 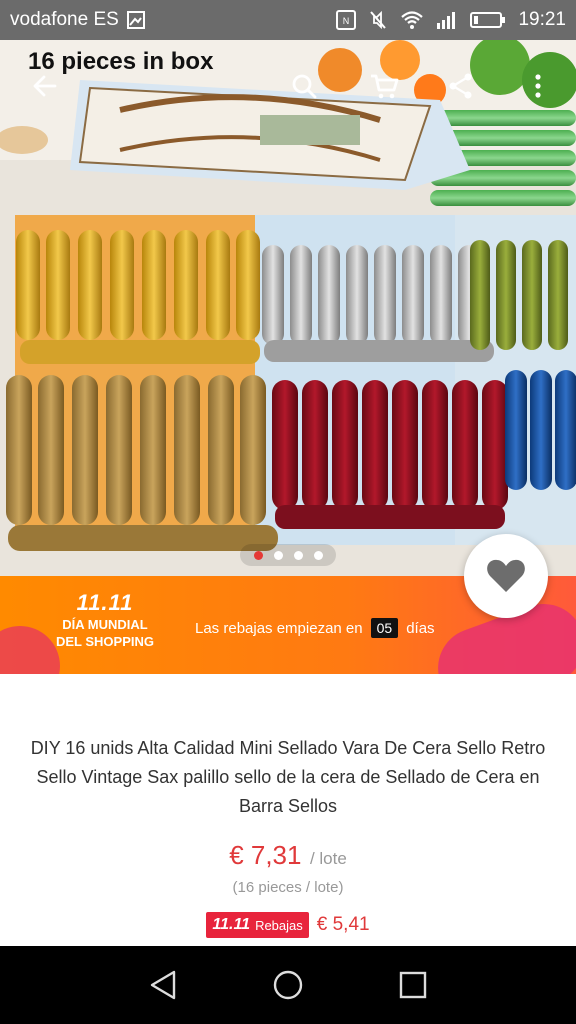 I want to click on sale-tag: 11.11 Rebajas, so click(x=257, y=925).